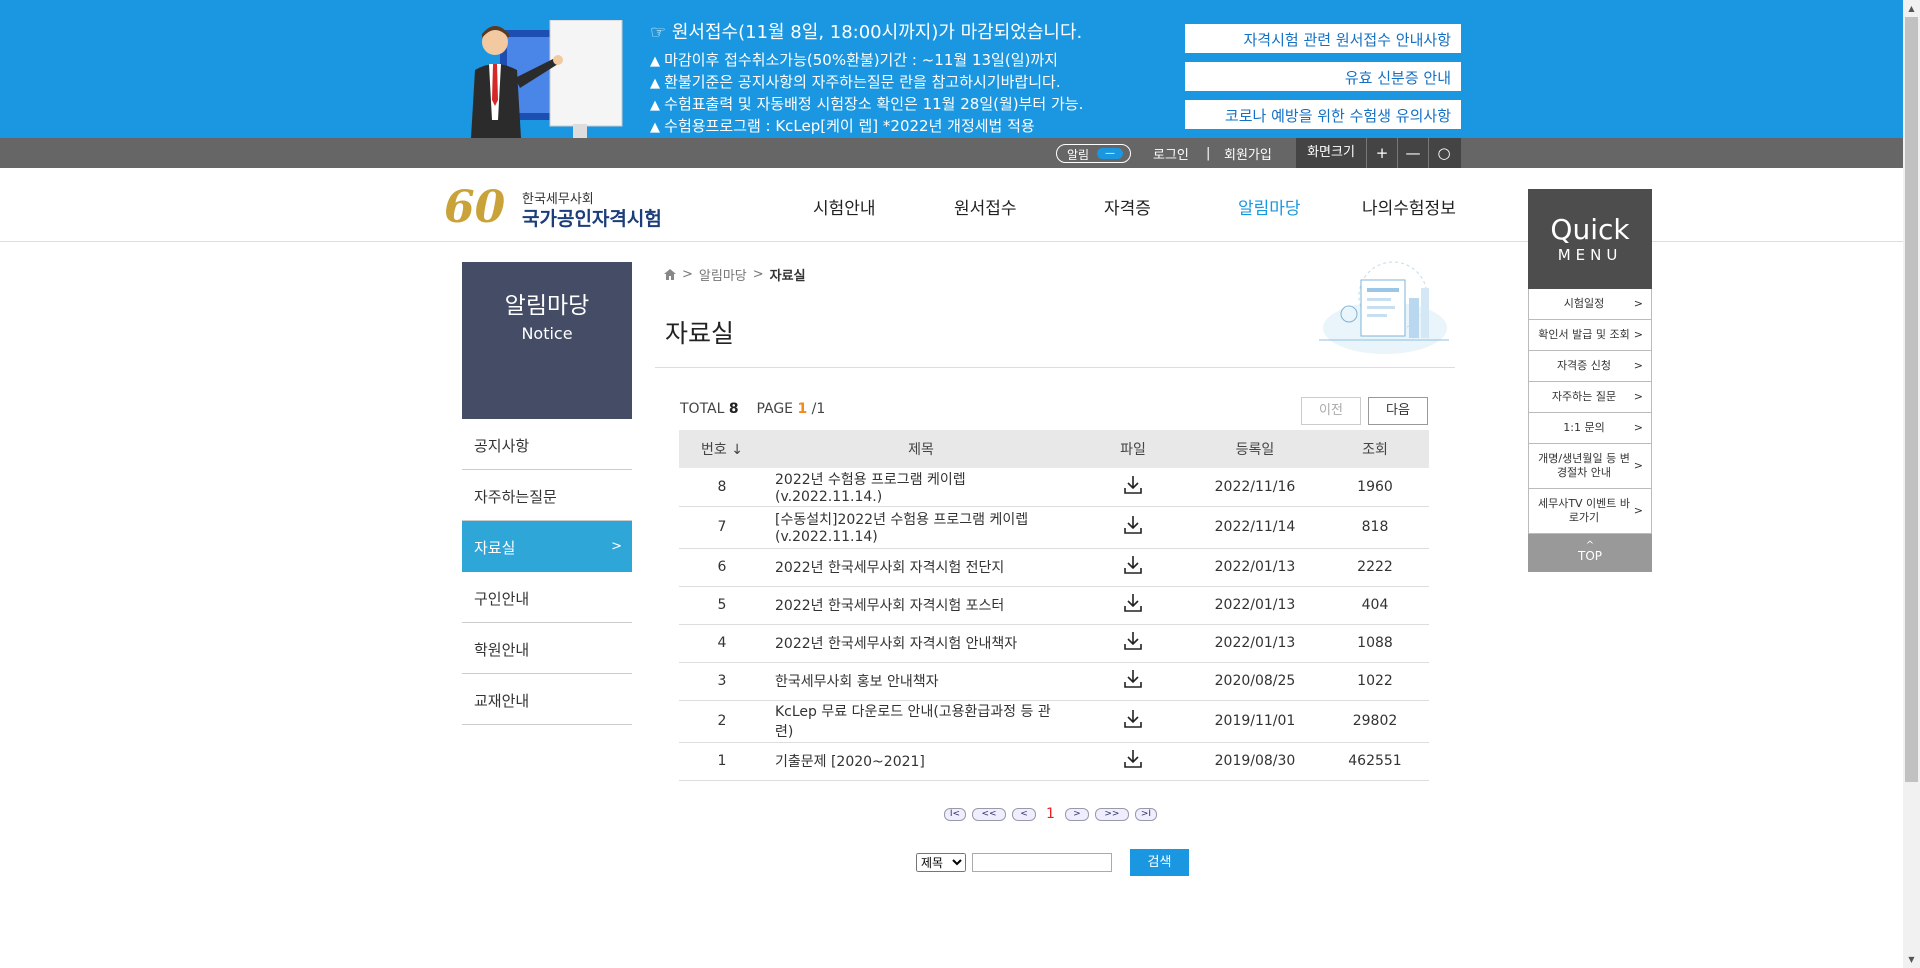  What do you see at coordinates (1384, 307) in the screenshot?
I see `document-illustration` at bounding box center [1384, 307].